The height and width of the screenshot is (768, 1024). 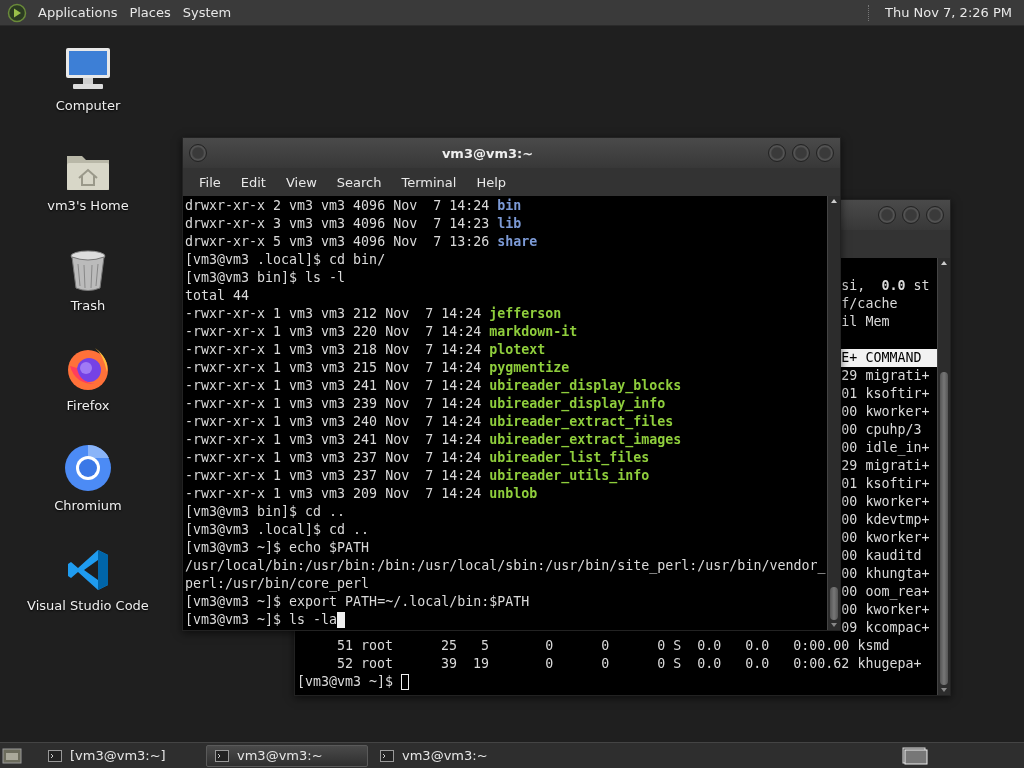 What do you see at coordinates (88, 205) in the screenshot?
I see `desktop-icon-label: vm3's Home` at bounding box center [88, 205].